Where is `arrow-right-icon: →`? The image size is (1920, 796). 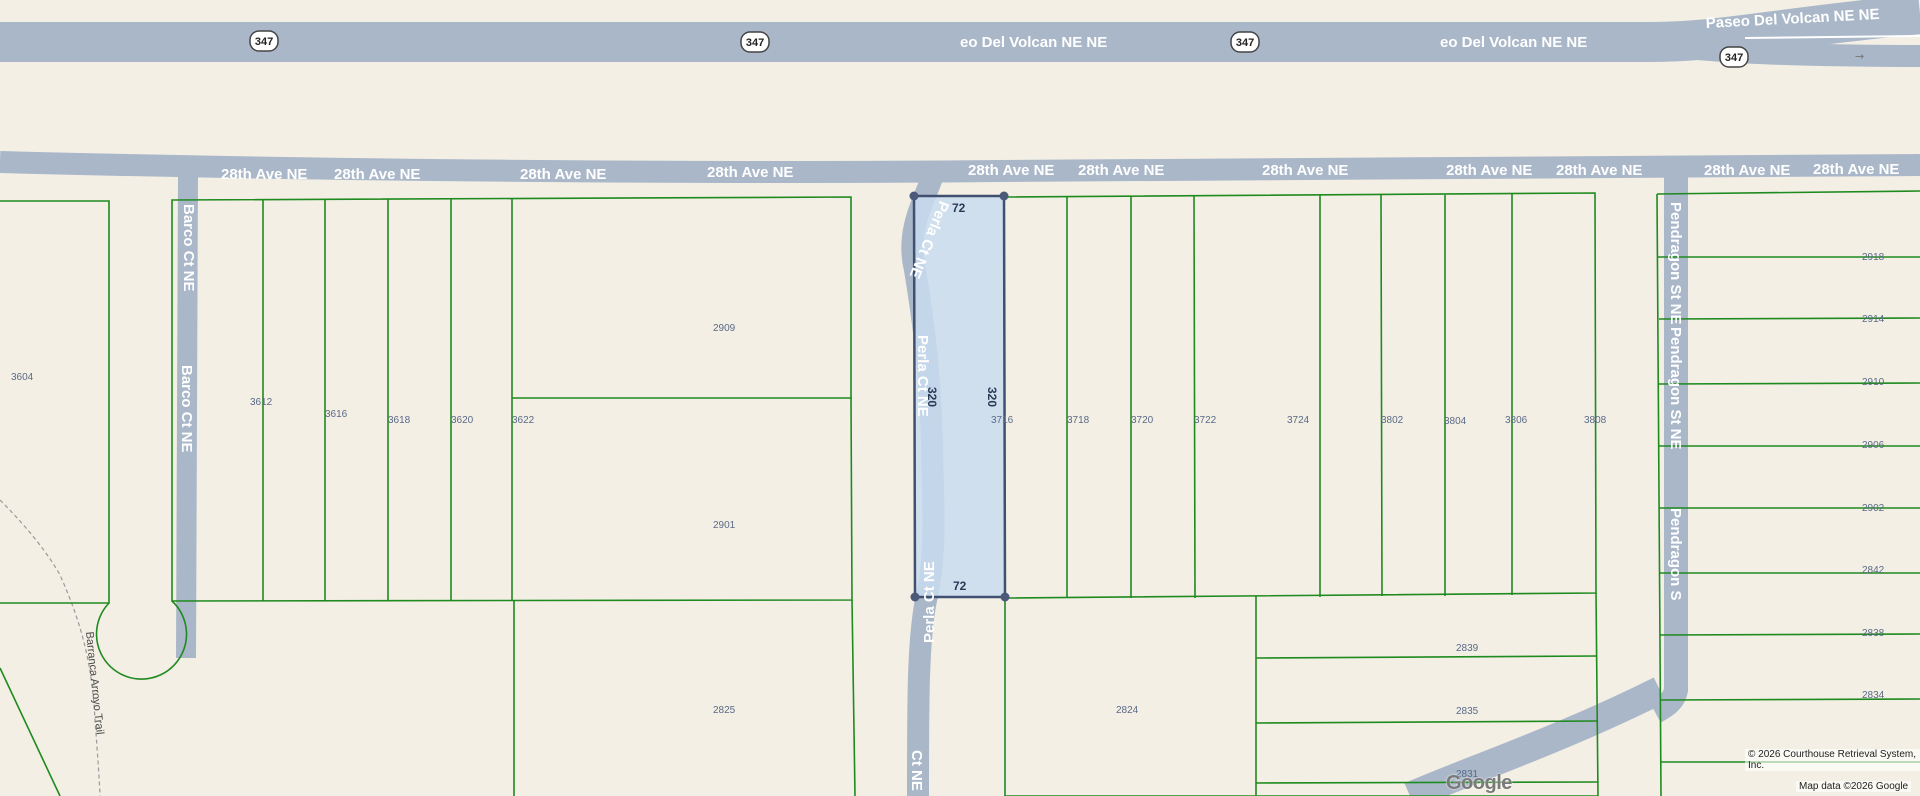
arrow-right-icon: → is located at coordinates (1859, 56).